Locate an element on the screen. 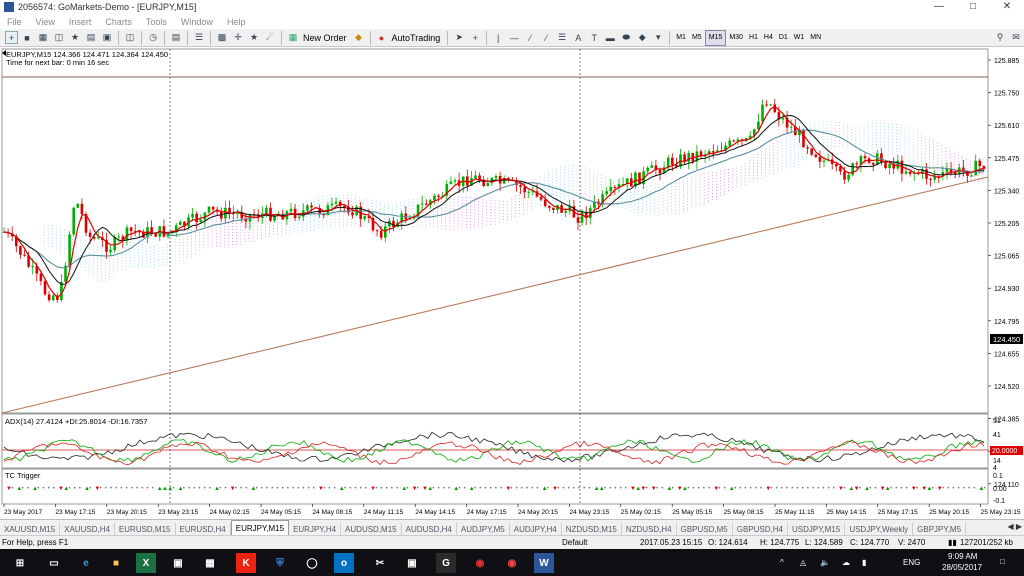 This screenshot has width=1024, height=576. market-watch-icon: ▦ is located at coordinates (43, 38).